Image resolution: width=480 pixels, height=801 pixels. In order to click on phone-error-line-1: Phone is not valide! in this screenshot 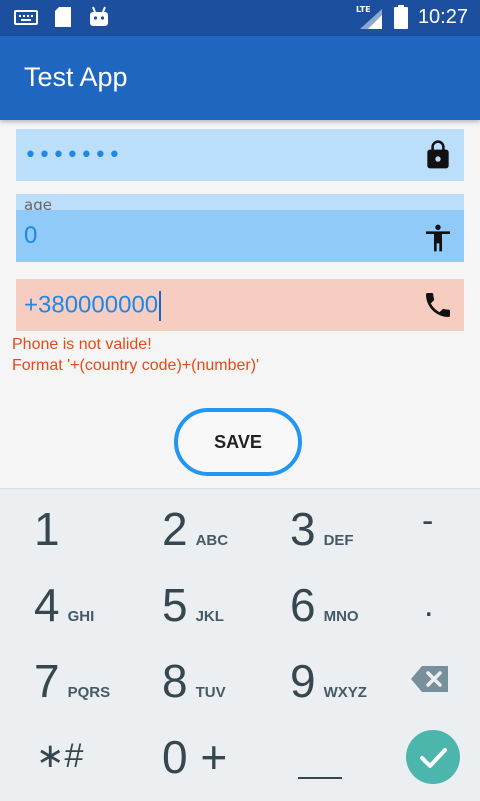, I will do `click(82, 344)`.